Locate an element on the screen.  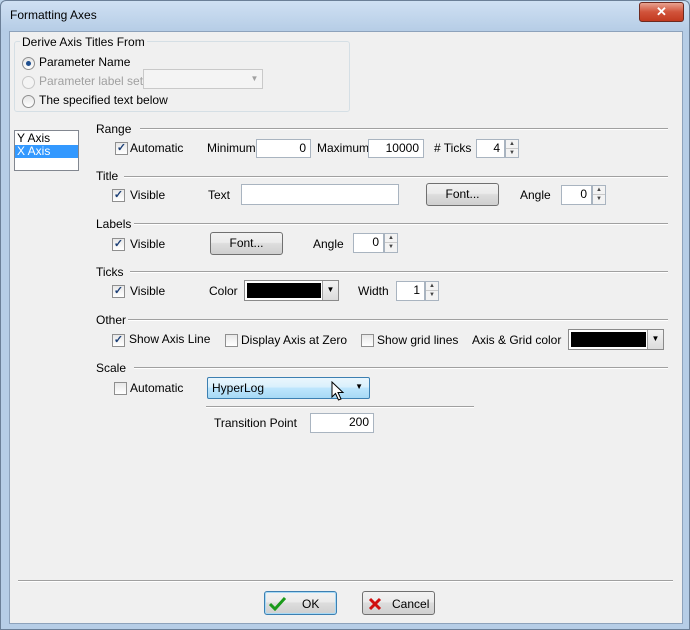
title-angle-label: Angle is located at coordinates (535, 195).